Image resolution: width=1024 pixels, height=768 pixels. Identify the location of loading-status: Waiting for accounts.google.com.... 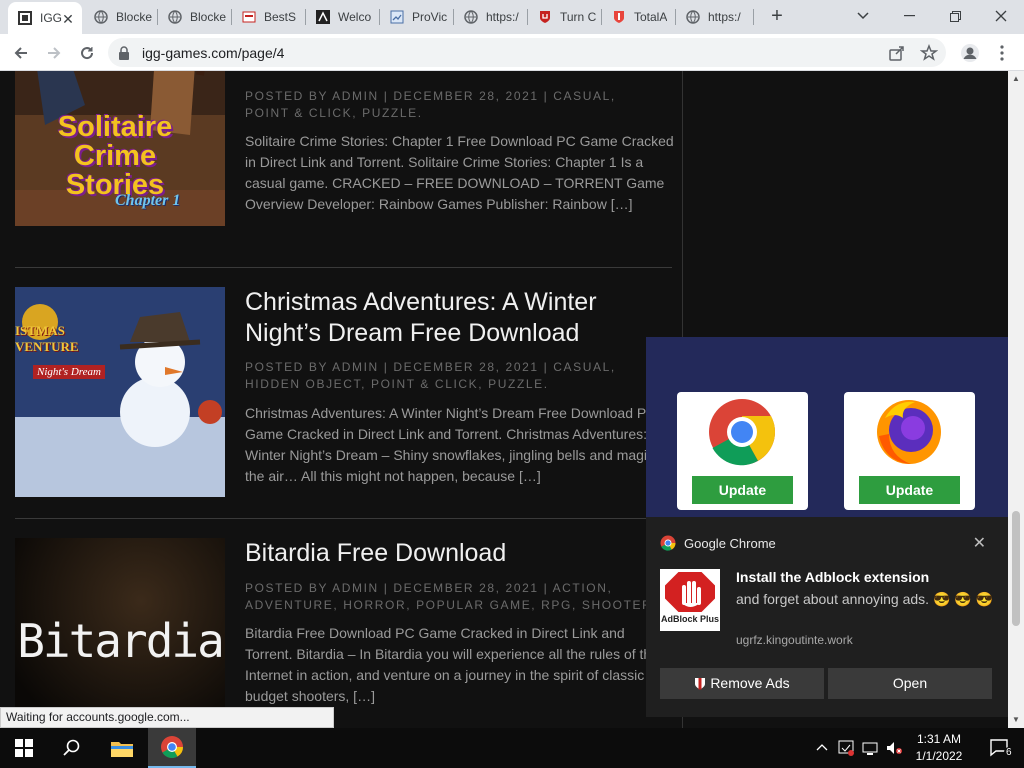
(167, 717).